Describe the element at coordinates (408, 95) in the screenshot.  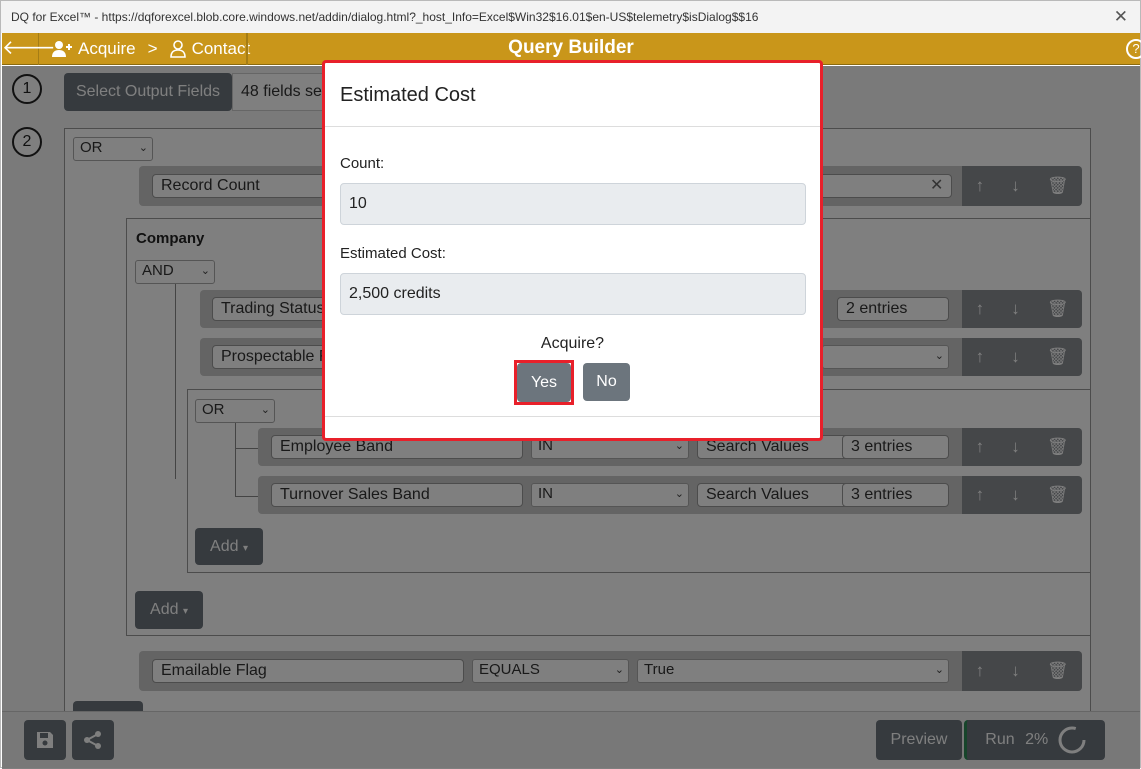
I see `modal-title: Estimated Cost` at that location.